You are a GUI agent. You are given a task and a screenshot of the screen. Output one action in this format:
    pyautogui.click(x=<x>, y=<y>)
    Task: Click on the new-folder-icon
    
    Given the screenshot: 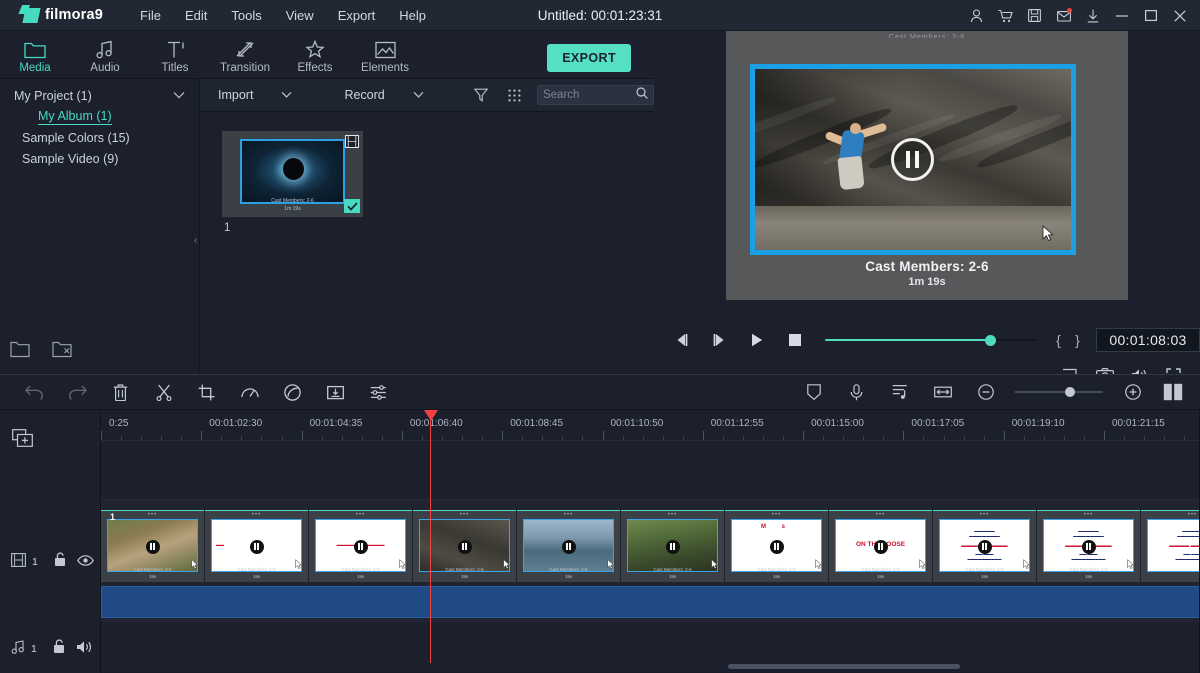 What is the action you would take?
    pyautogui.click(x=20, y=352)
    